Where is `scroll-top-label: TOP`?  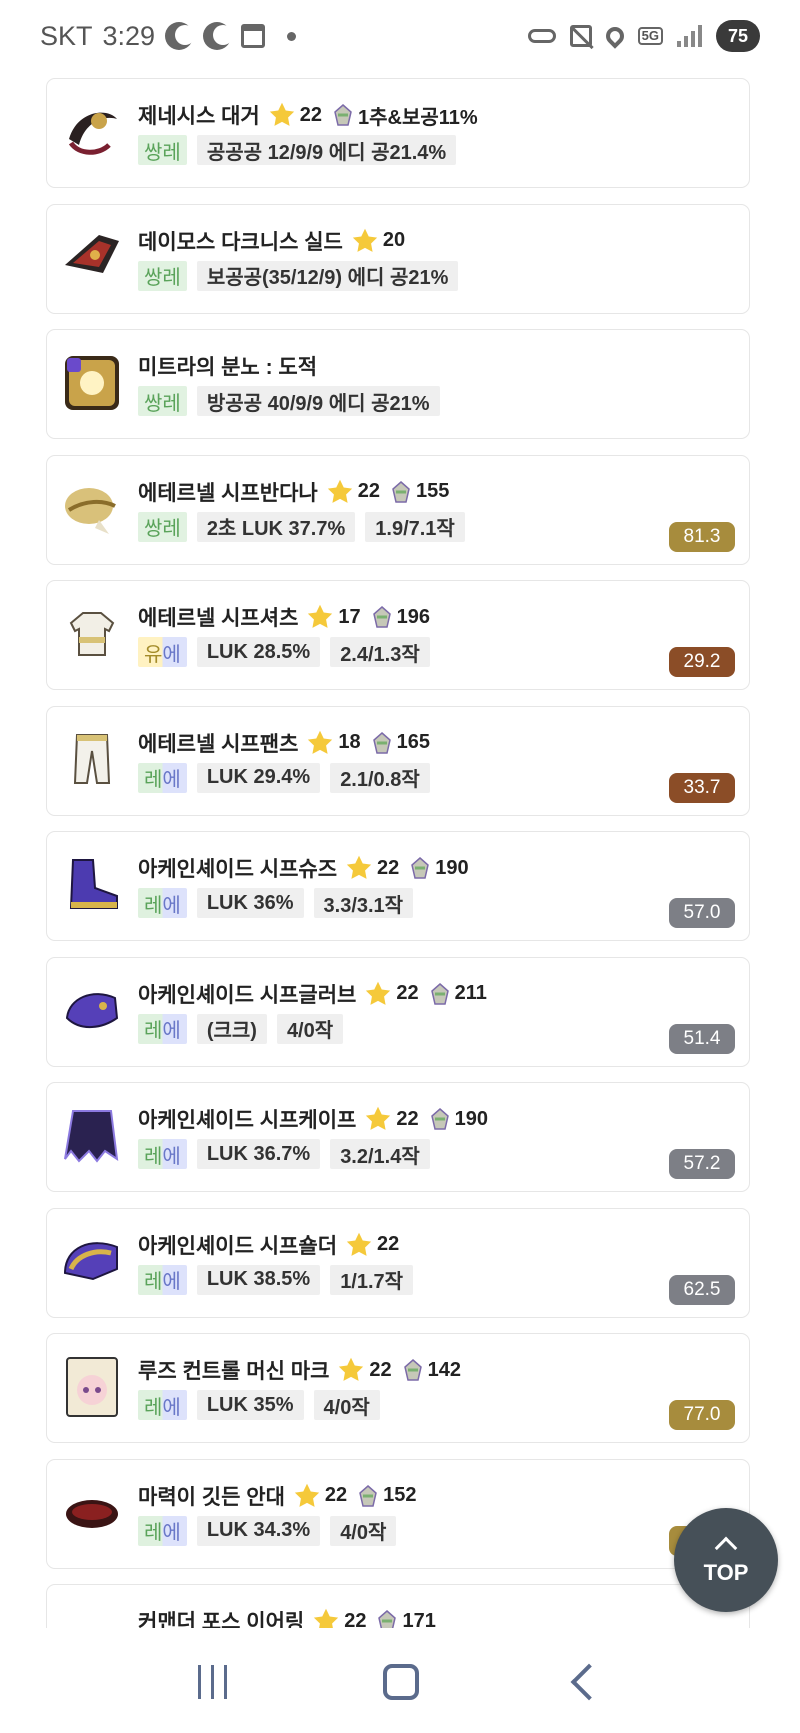
scroll-top-label: TOP is located at coordinates (726, 1572).